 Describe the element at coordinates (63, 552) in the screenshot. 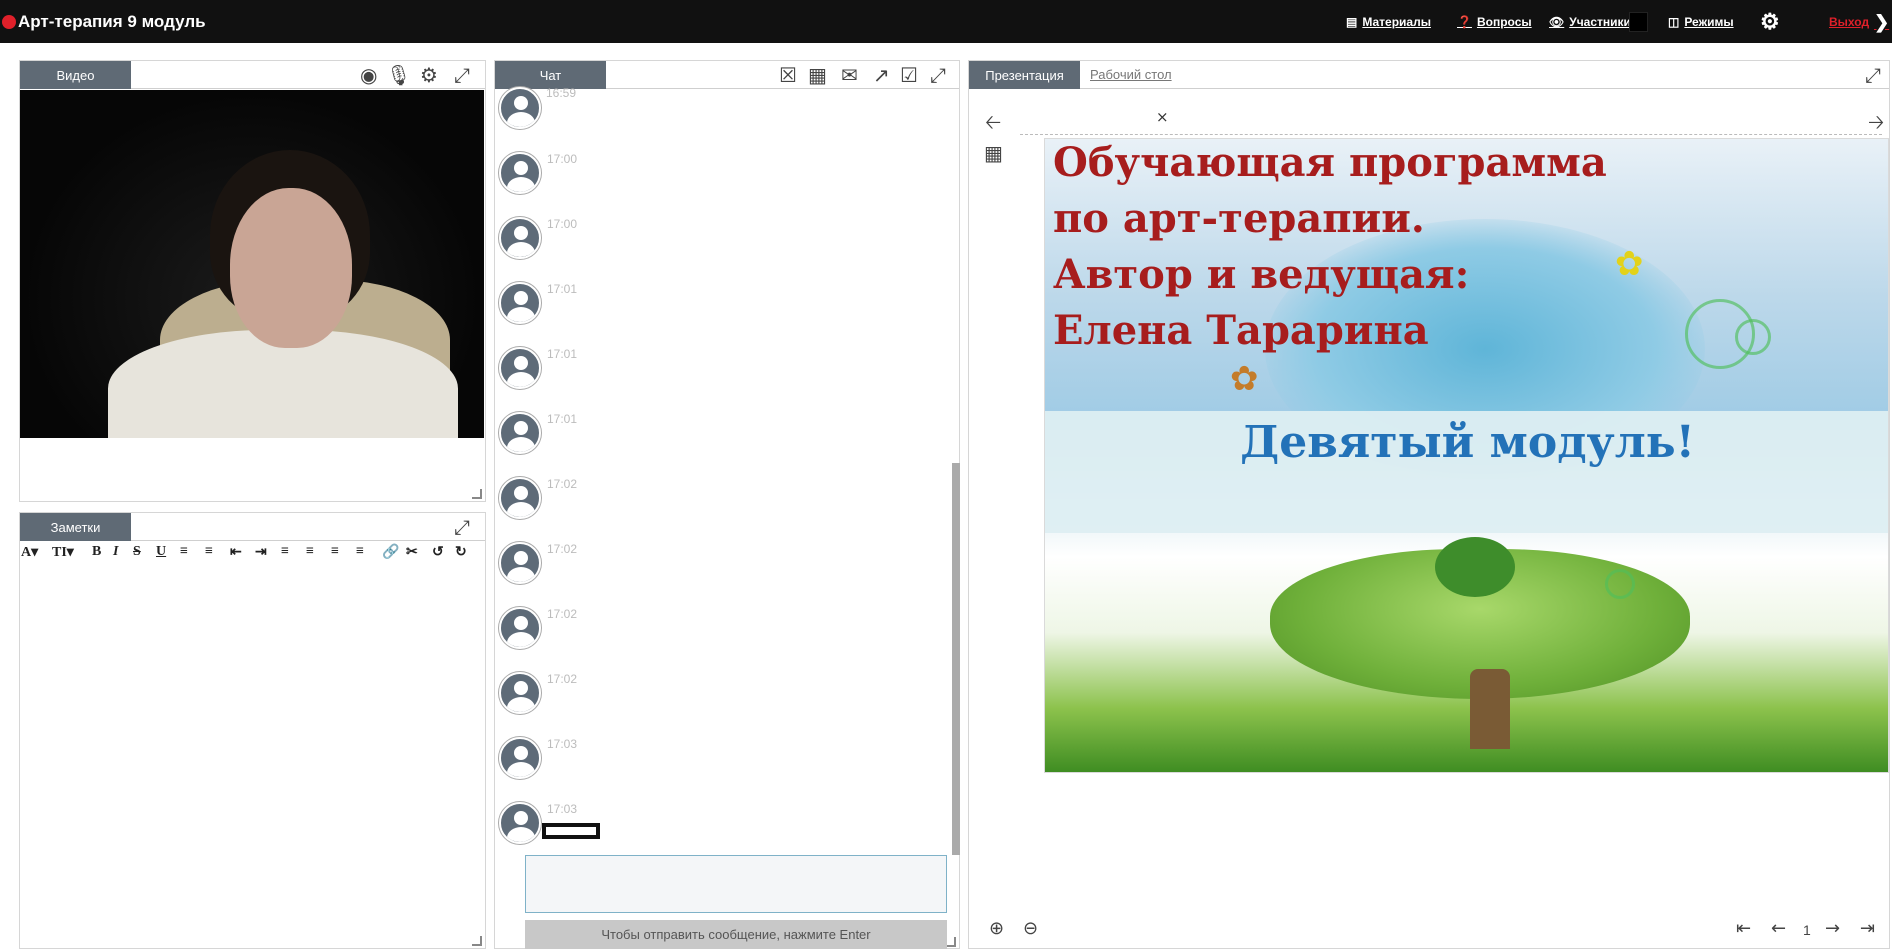

I see `font-size-button: TI▾` at that location.